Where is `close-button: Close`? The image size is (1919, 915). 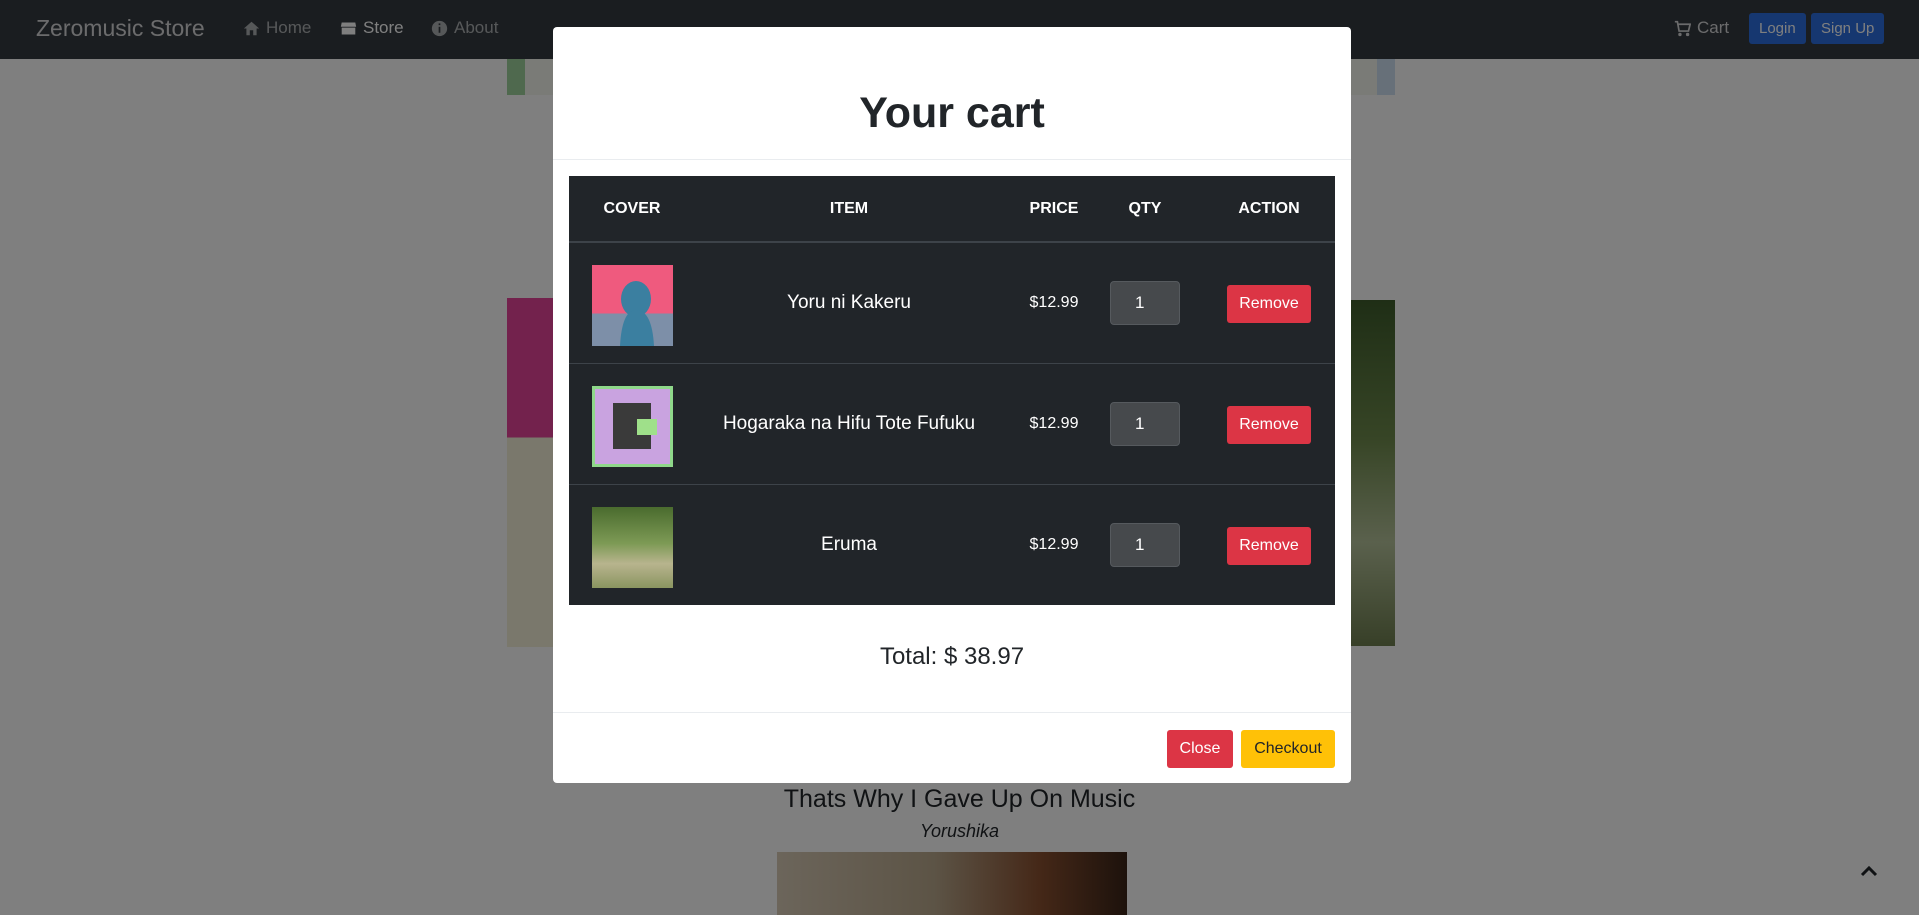
close-button: Close is located at coordinates (1200, 749).